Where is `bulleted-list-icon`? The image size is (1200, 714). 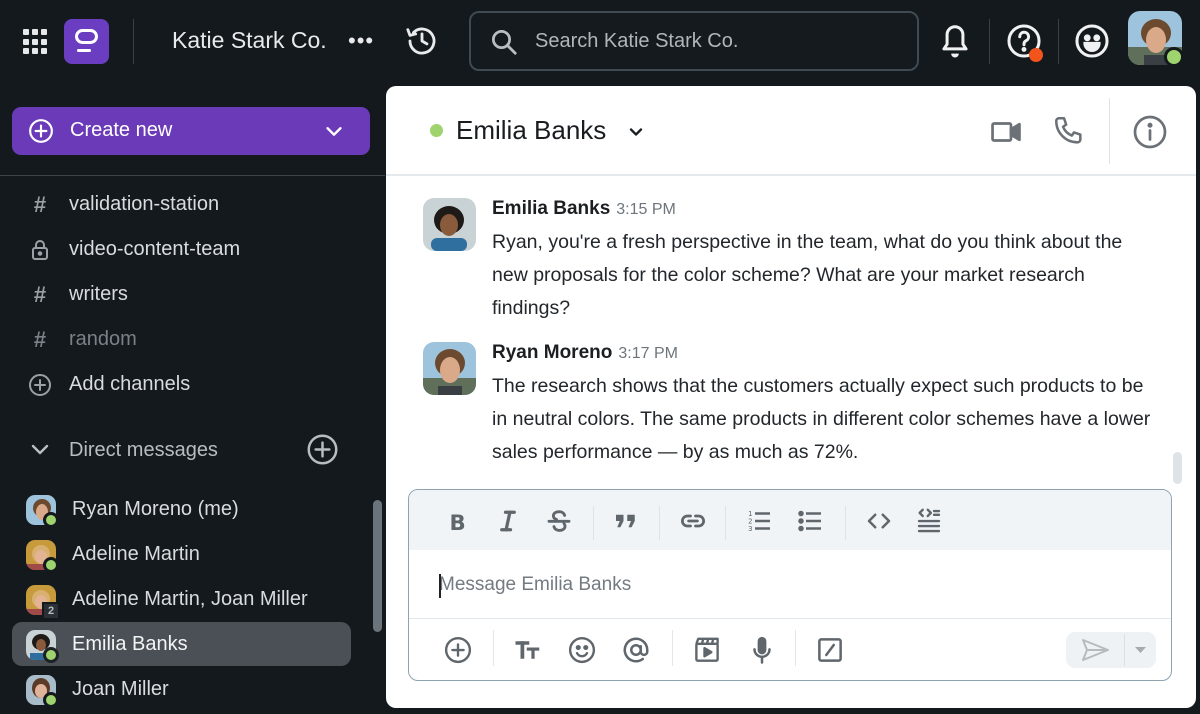
bulleted-list-icon is located at coordinates (811, 521).